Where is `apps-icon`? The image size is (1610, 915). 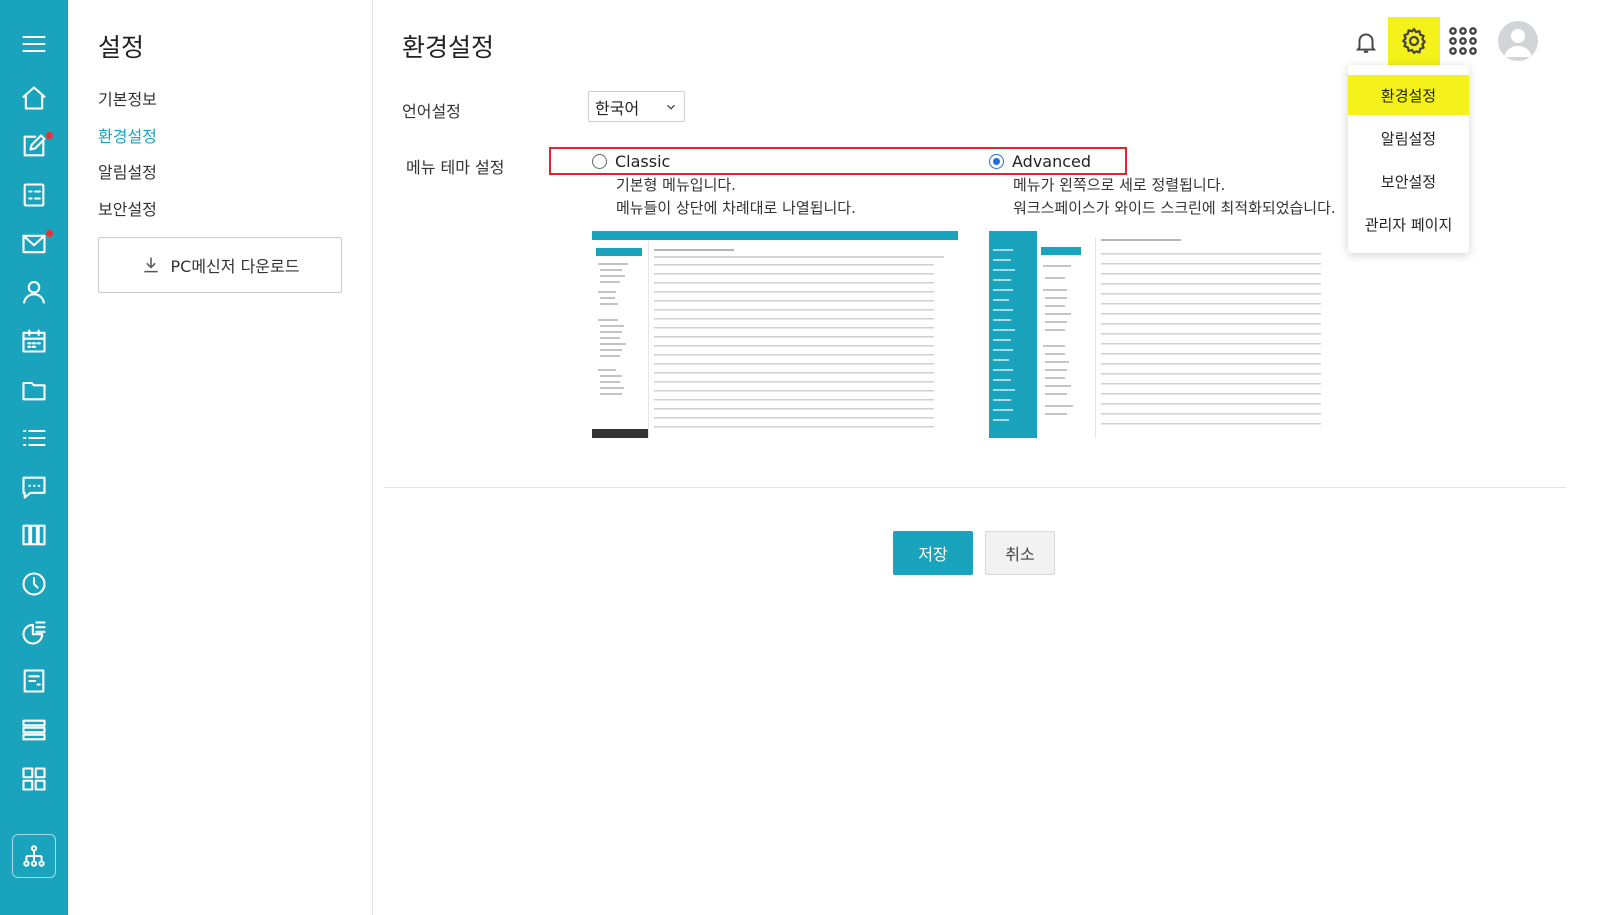 apps-icon is located at coordinates (1463, 41).